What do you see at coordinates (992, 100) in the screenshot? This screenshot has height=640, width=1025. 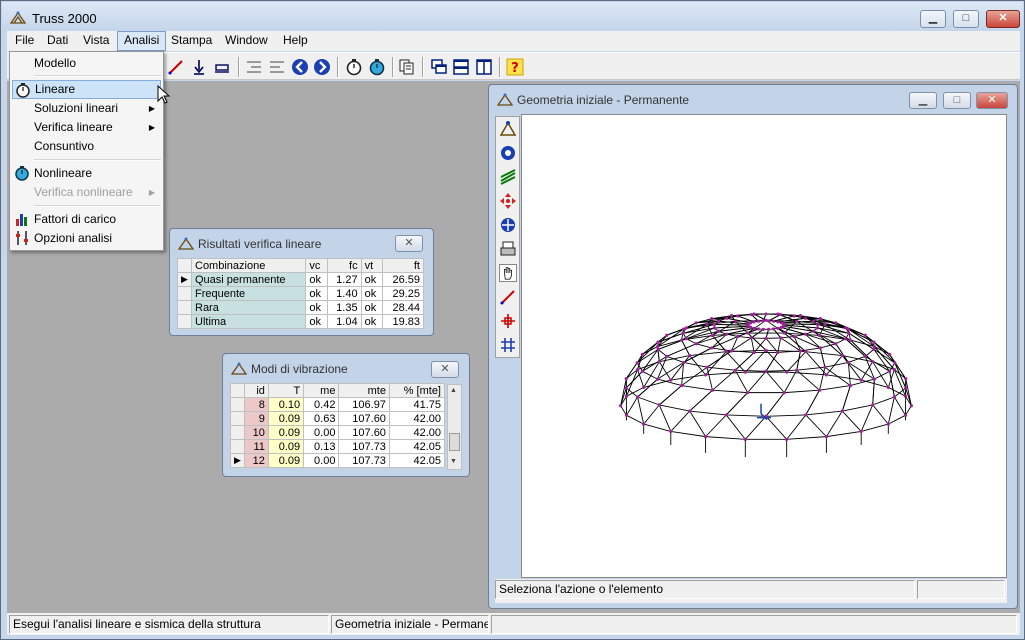 I see `geometry-close-button: ✕` at bounding box center [992, 100].